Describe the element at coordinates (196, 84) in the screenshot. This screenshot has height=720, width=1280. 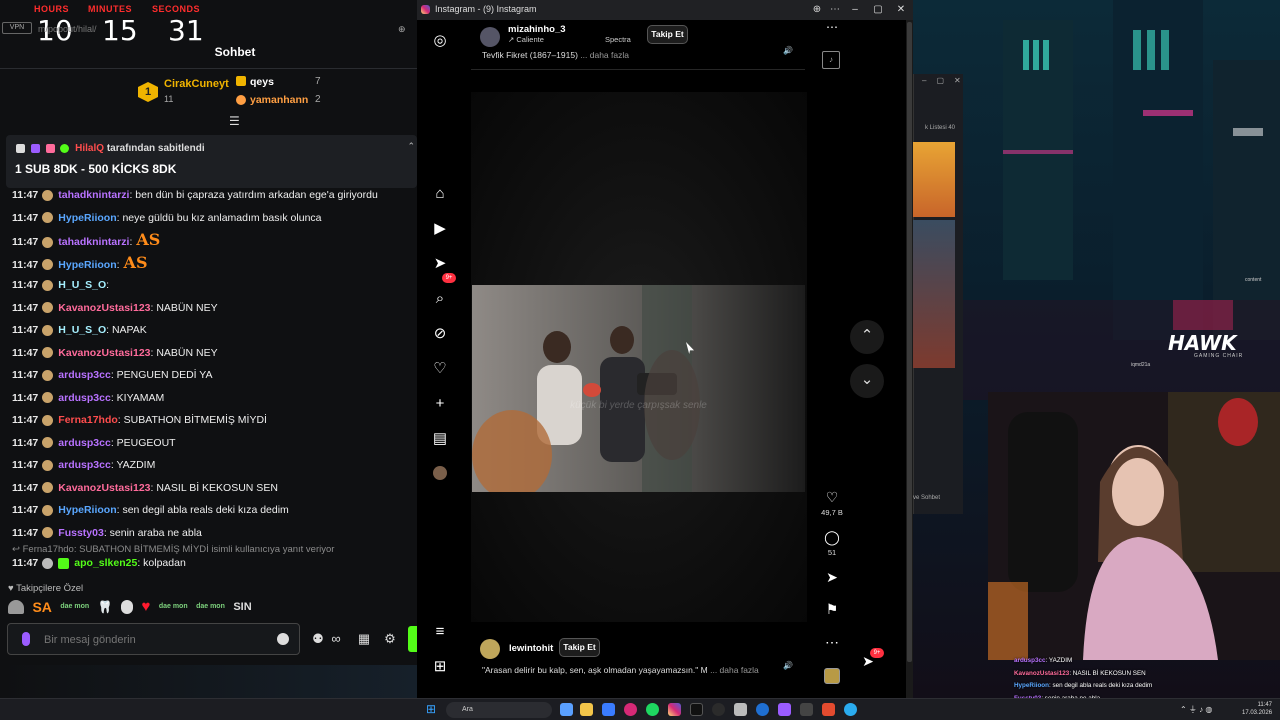
I see `gifter-1-name: CirakCuneyt` at that location.